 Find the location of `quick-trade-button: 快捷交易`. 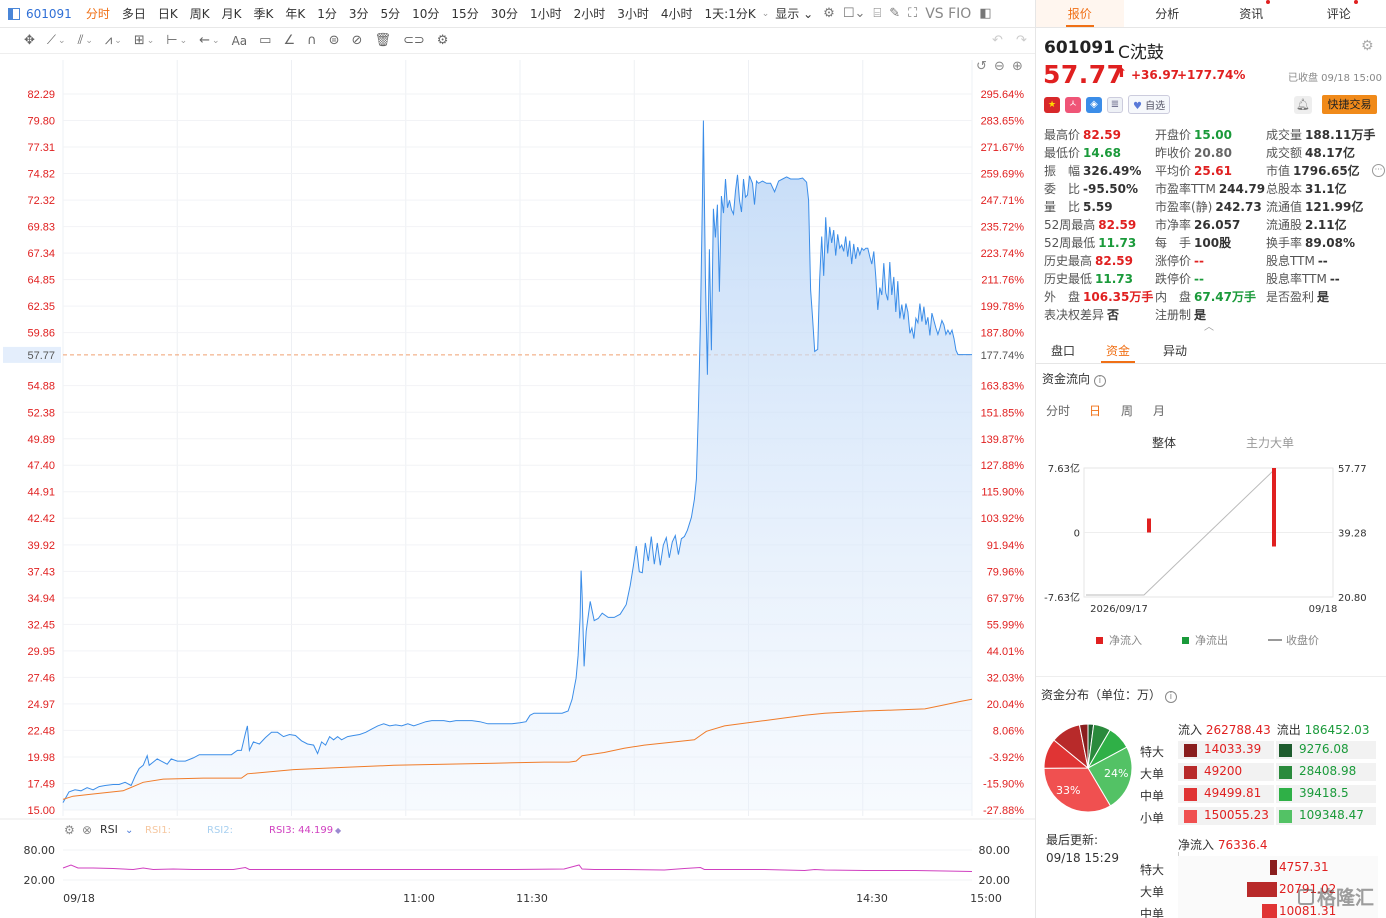

quick-trade-button: 快捷交易 is located at coordinates (1349, 104).